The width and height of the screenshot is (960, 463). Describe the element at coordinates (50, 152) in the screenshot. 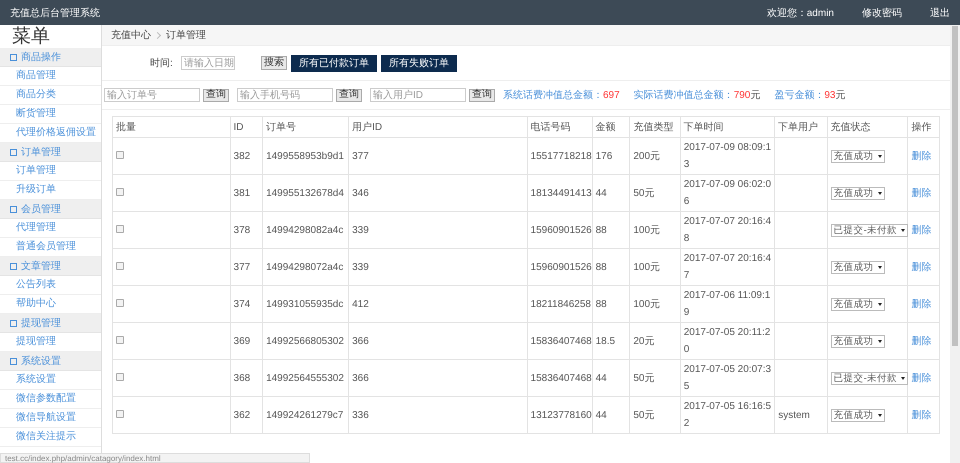

I see `menu-group-header: 订单管理` at that location.